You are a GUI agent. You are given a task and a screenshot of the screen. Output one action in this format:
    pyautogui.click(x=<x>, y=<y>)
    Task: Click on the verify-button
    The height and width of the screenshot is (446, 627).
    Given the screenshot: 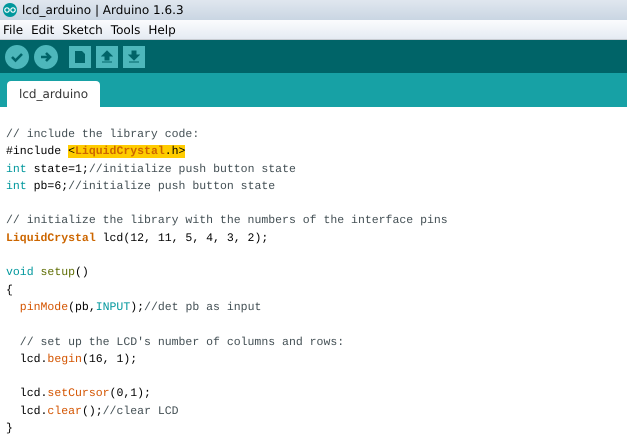 What is the action you would take?
    pyautogui.click(x=17, y=56)
    